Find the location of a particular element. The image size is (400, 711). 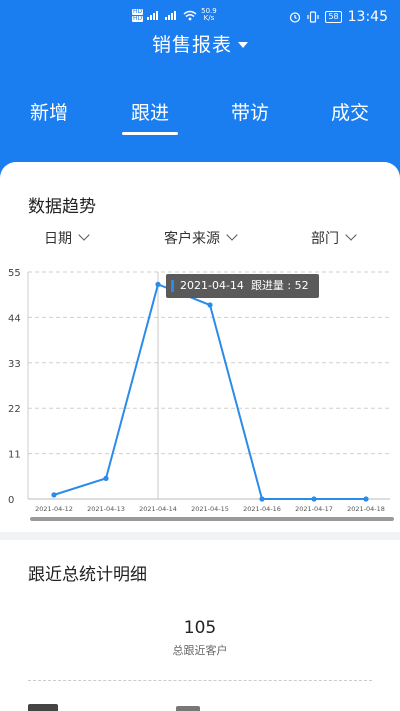

alarm-icon is located at coordinates (295, 17).